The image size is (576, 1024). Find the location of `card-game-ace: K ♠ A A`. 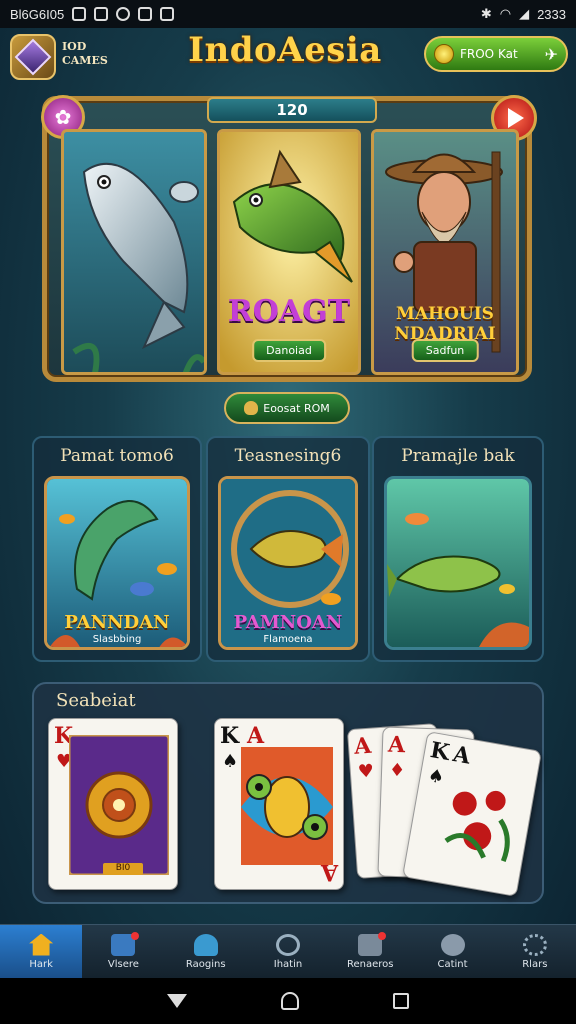

card-game-ace: K ♠ A A is located at coordinates (279, 804).